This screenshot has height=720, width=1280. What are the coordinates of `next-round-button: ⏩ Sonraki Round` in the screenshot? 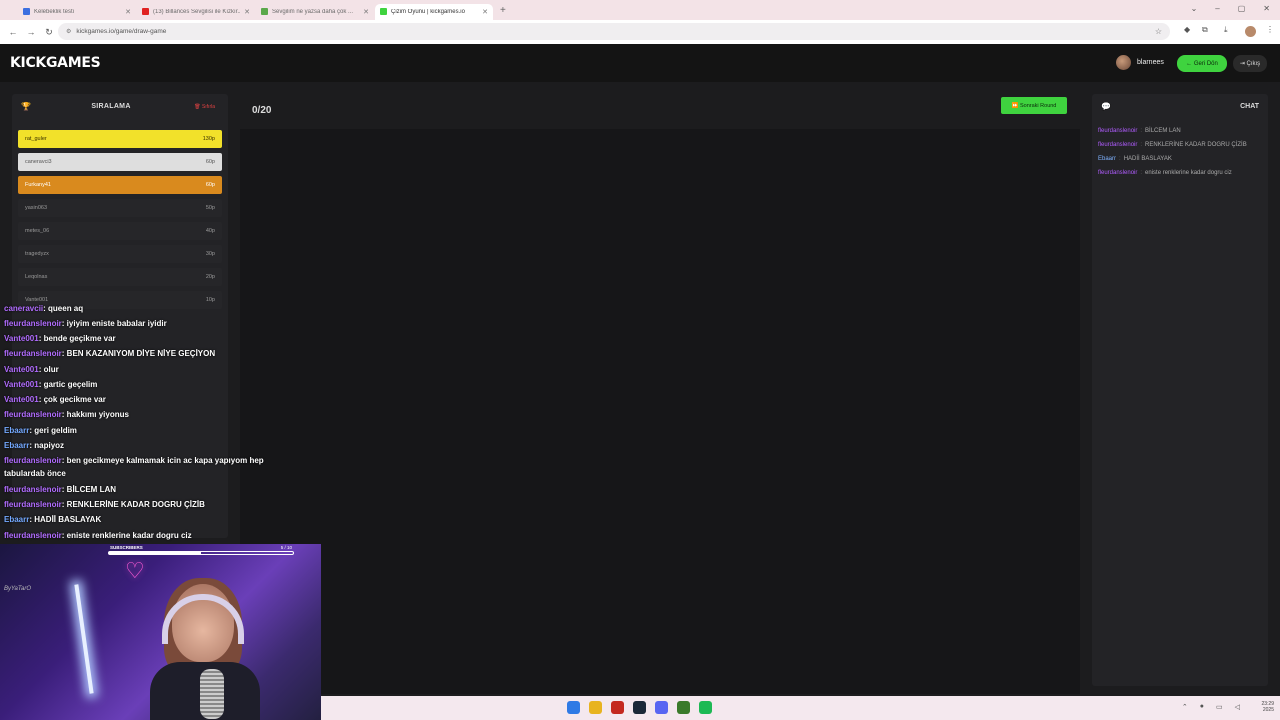 It's located at (1034, 105).